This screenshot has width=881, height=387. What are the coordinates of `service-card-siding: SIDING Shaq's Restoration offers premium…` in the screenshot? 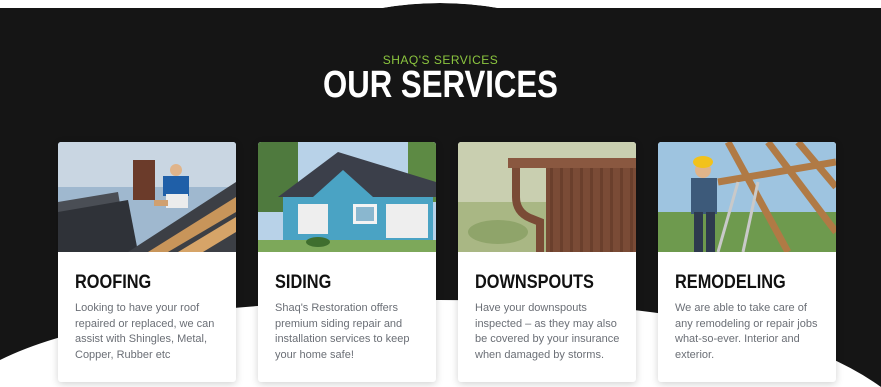 It's located at (347, 262).